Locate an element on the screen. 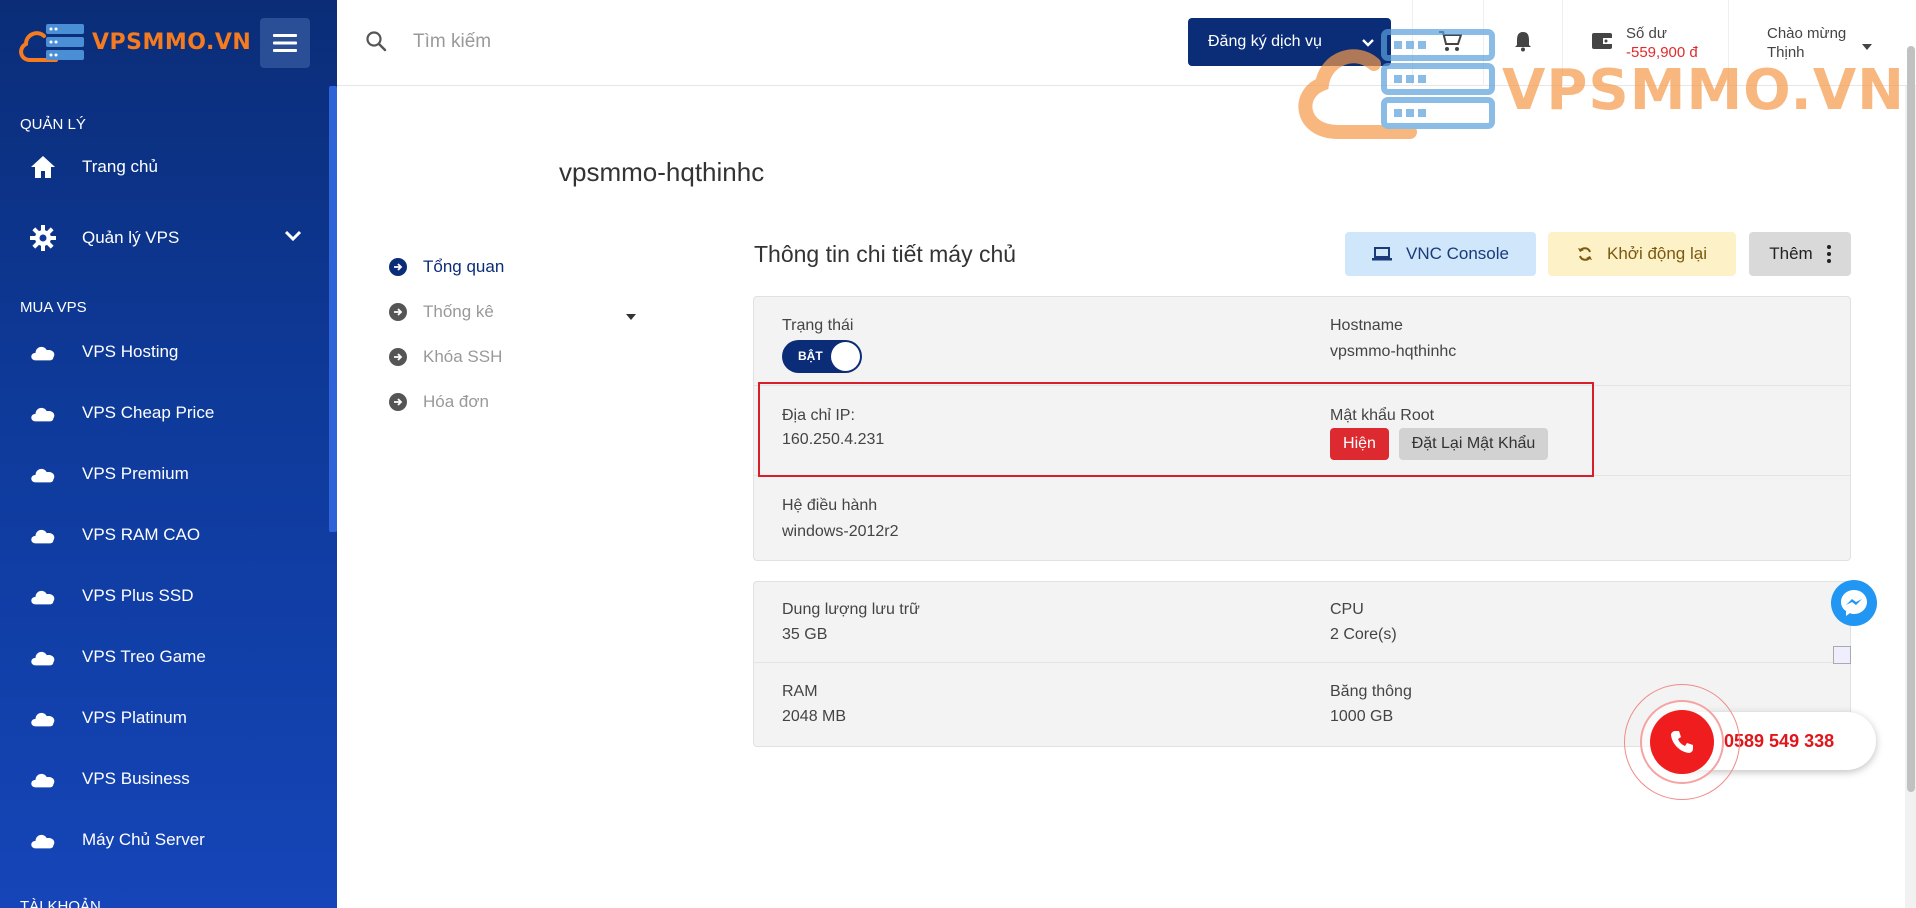 Image resolution: width=1916 pixels, height=908 pixels. menu-toggle-button is located at coordinates (285, 43).